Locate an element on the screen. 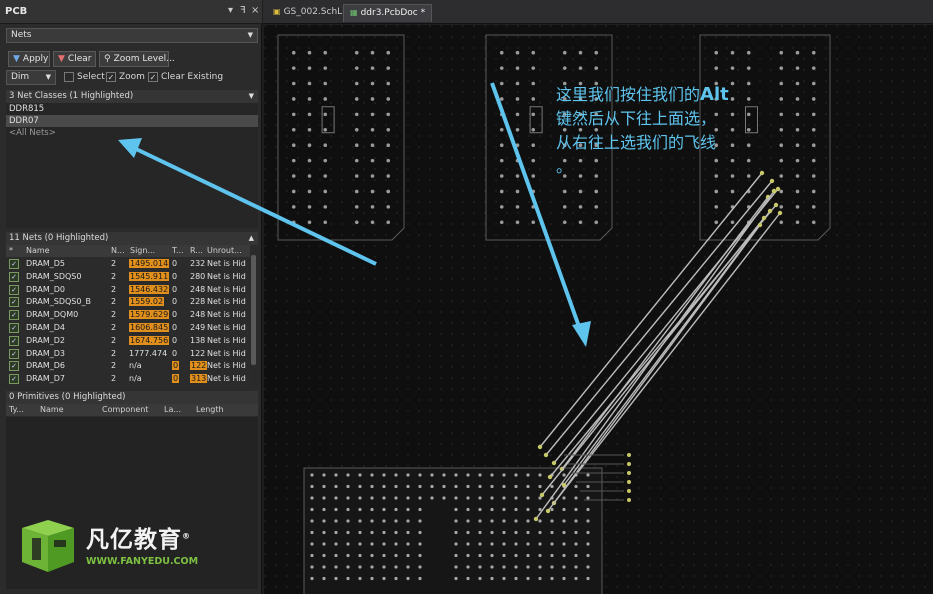  table-row: ✓ DRAM_SDQS0_B 2 1559.02 0 228 Net is Hid is located at coordinates (128, 302).